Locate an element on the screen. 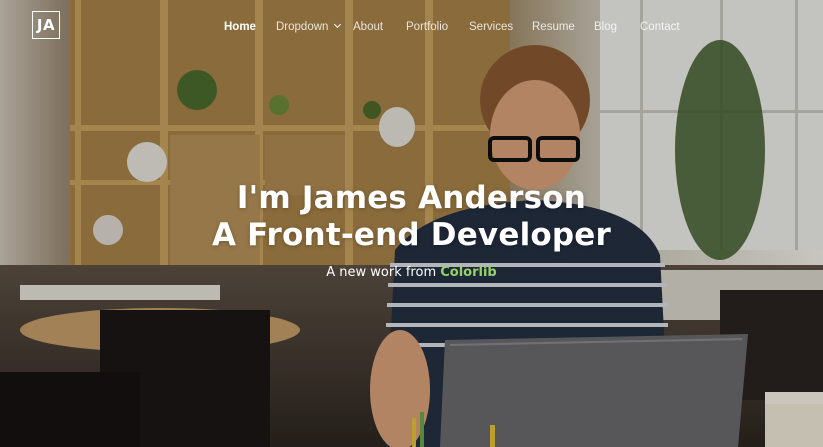 This screenshot has width=823, height=447. nav-label: About is located at coordinates (368, 27).